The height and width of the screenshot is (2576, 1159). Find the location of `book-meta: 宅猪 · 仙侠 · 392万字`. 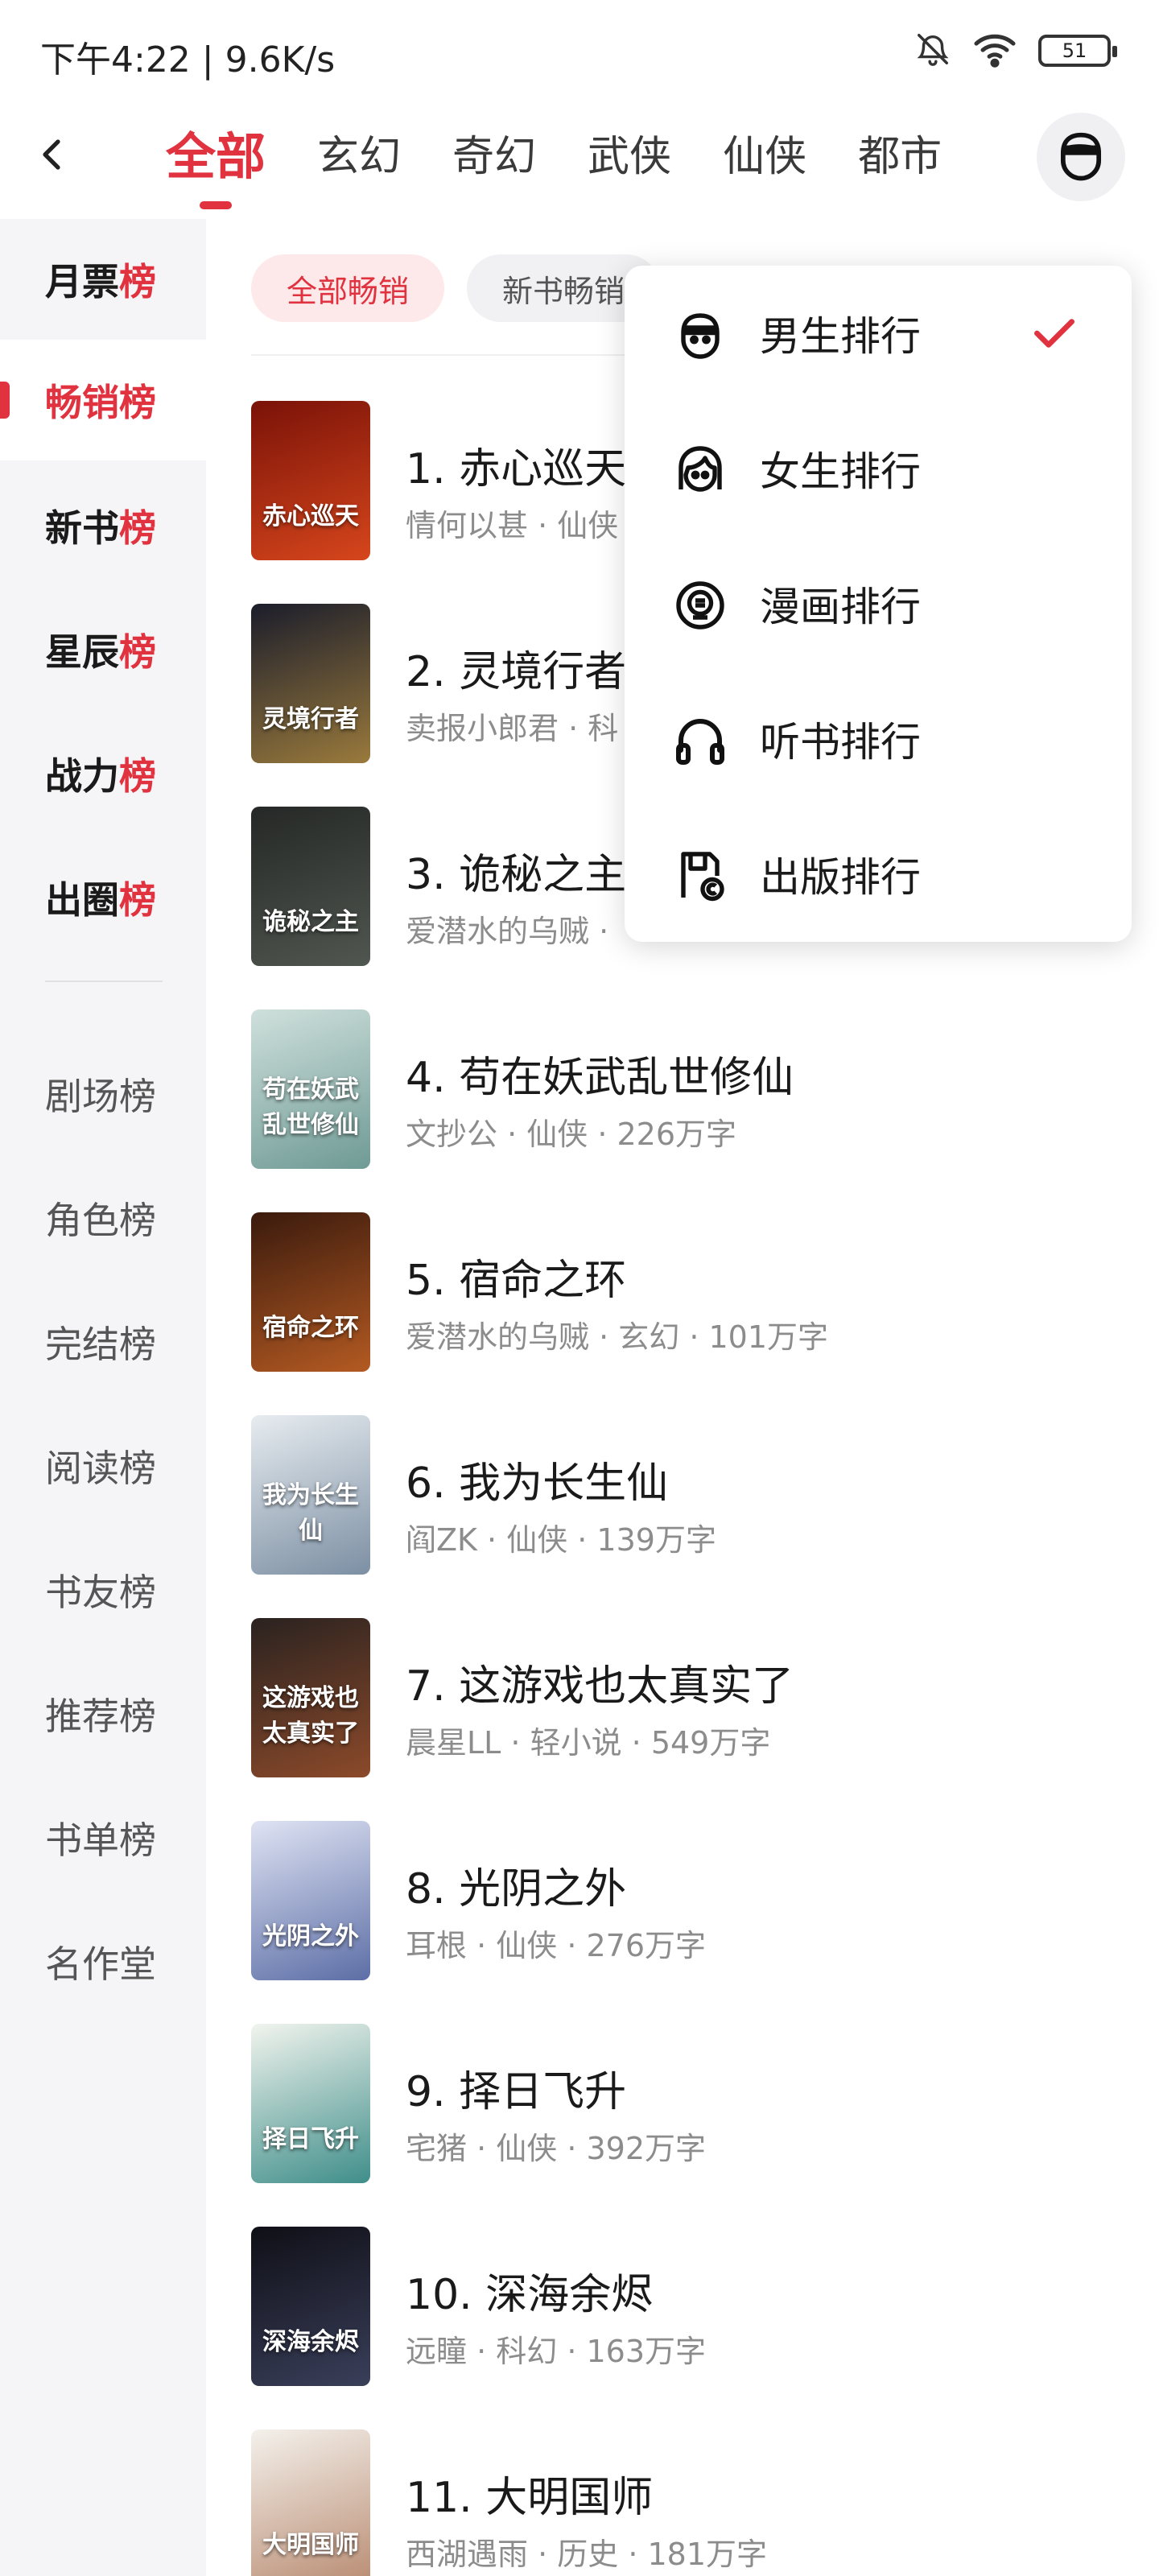

book-meta: 宅猪 · 仙侠 · 392万字 is located at coordinates (556, 2148).